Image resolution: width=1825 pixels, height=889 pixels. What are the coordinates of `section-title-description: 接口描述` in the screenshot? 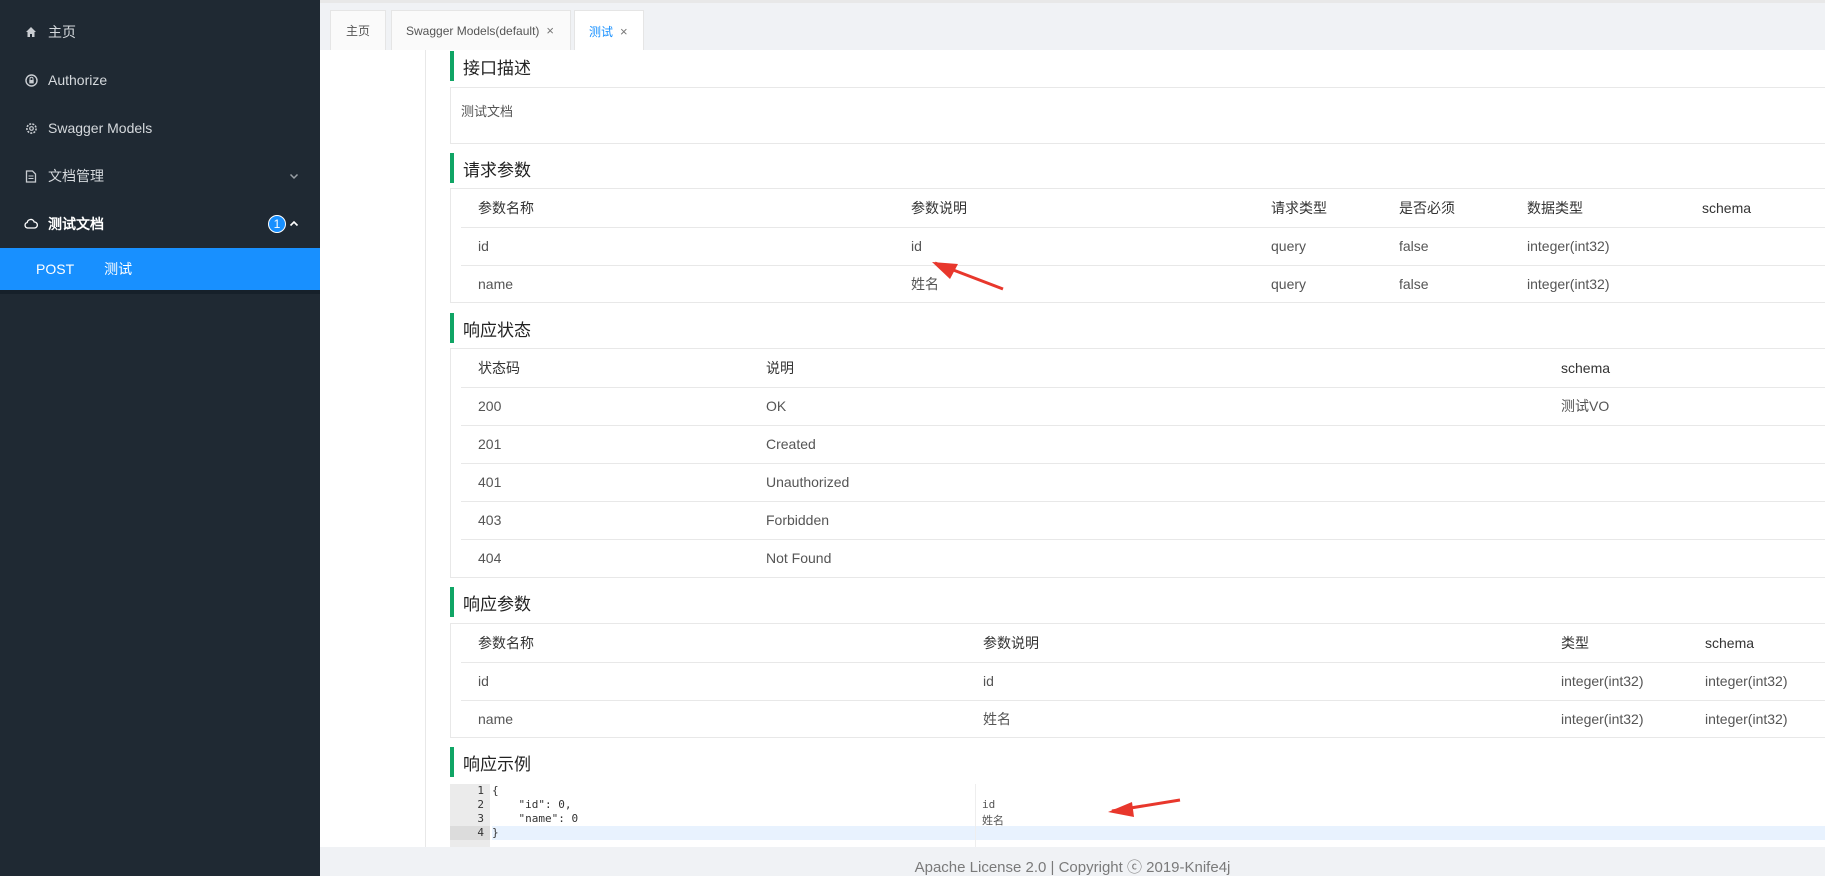 It's located at (490, 66).